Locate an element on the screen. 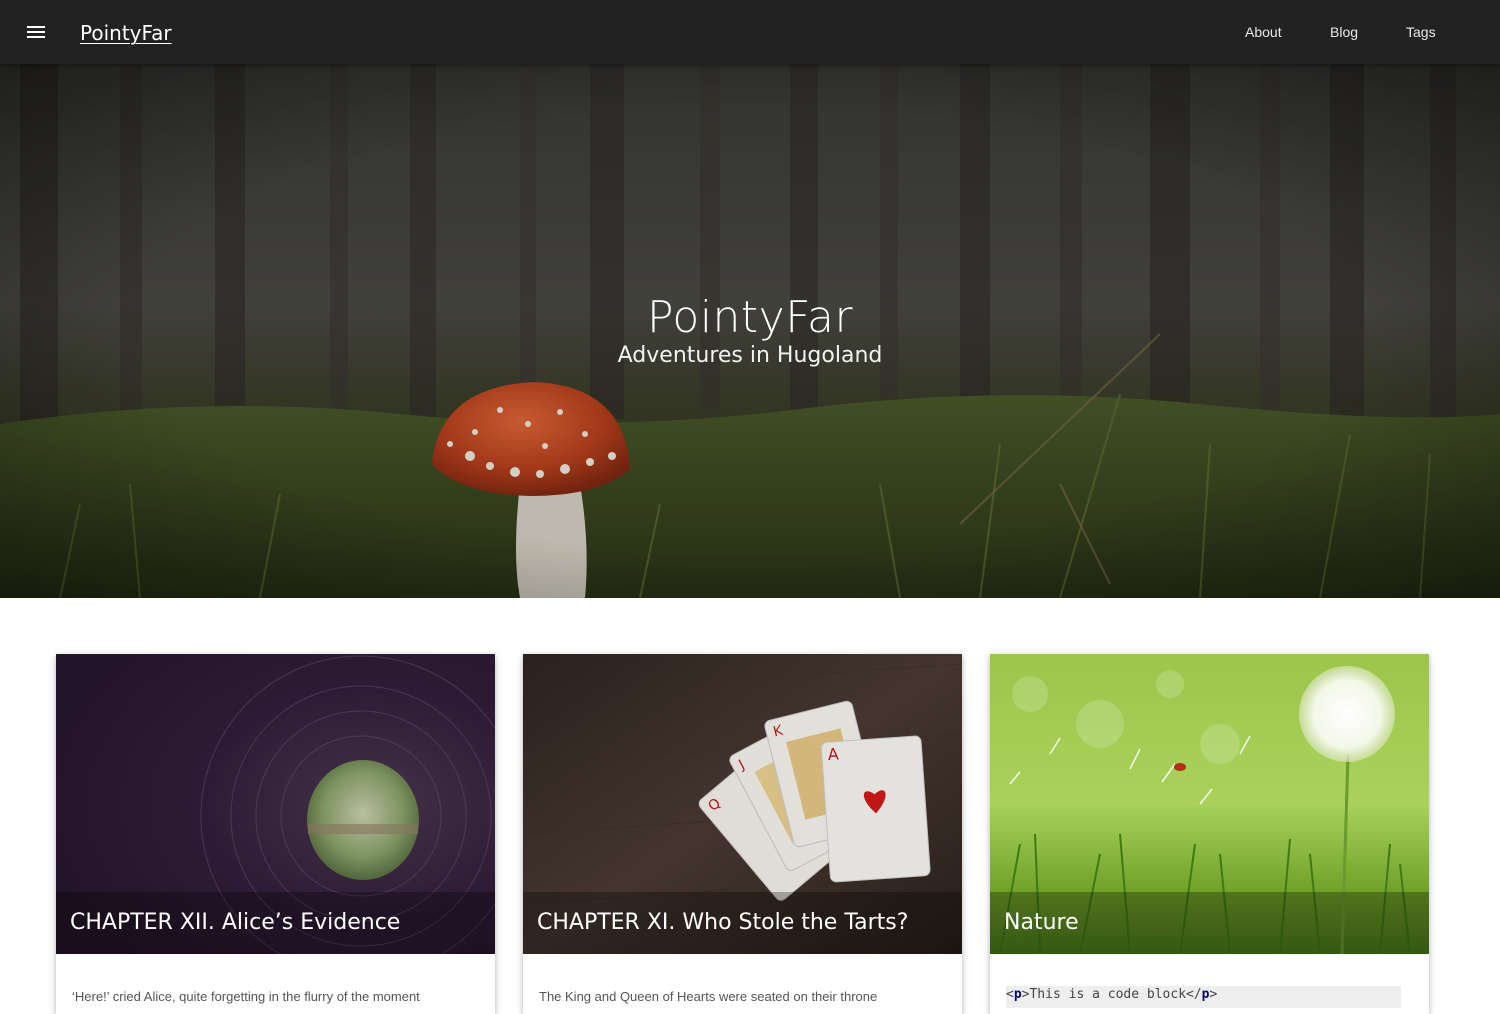  nav-link-blog: Blog is located at coordinates (1344, 32).